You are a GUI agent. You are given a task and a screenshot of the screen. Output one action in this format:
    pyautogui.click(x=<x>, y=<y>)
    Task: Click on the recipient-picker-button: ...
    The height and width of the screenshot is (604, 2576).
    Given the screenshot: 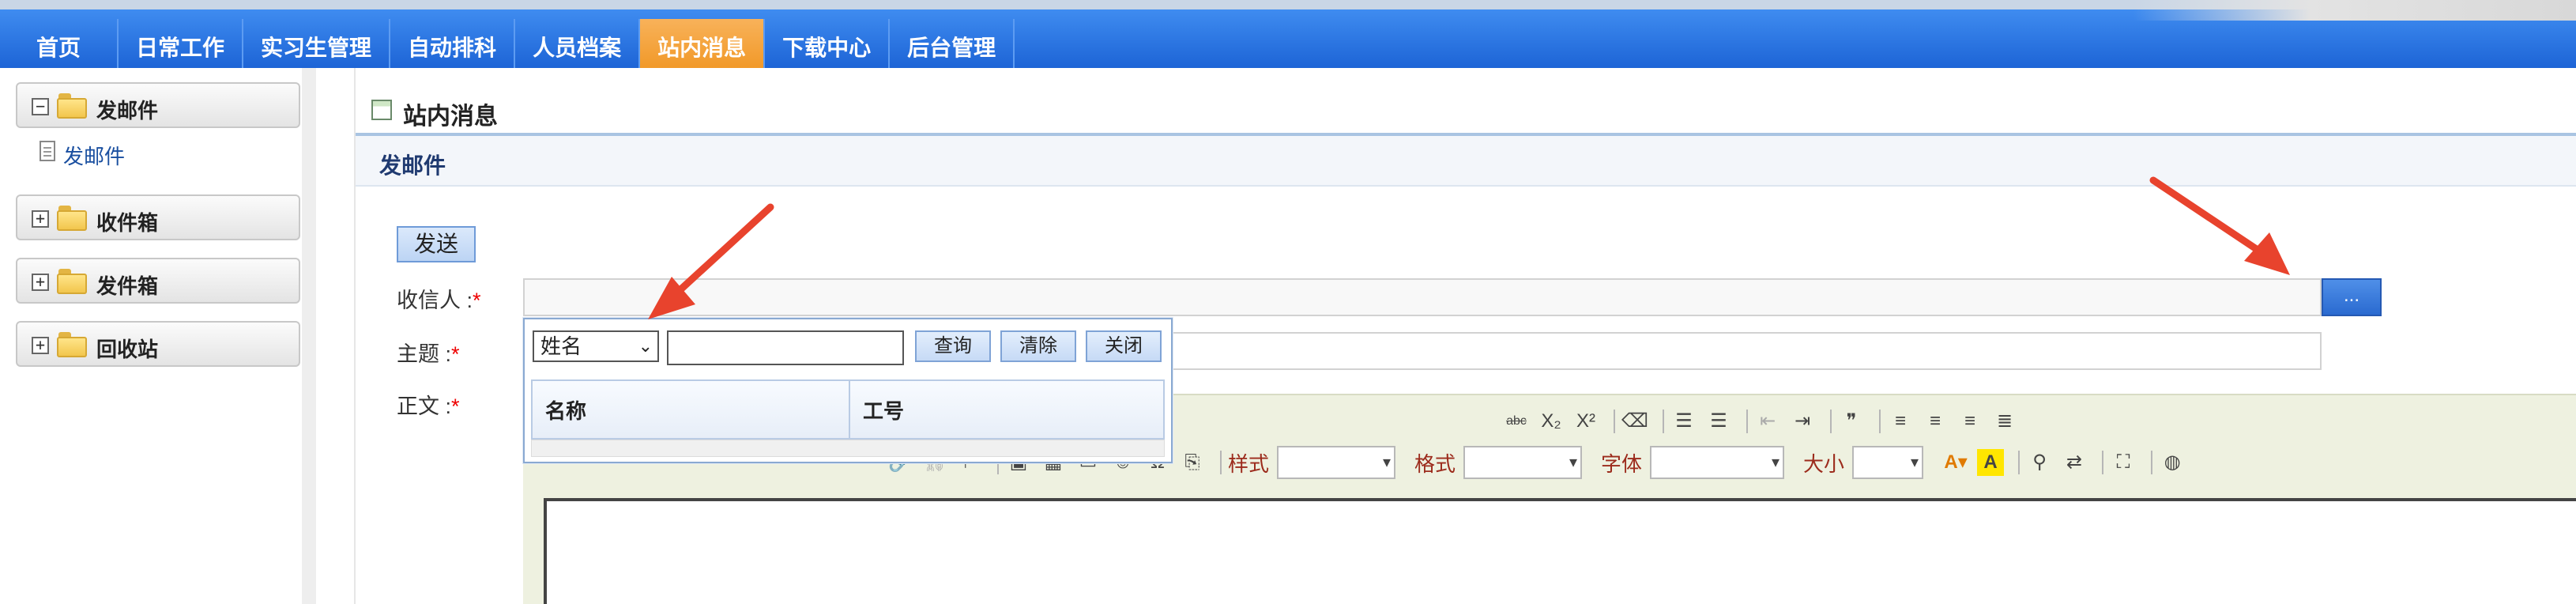 What is the action you would take?
    pyautogui.click(x=2352, y=297)
    